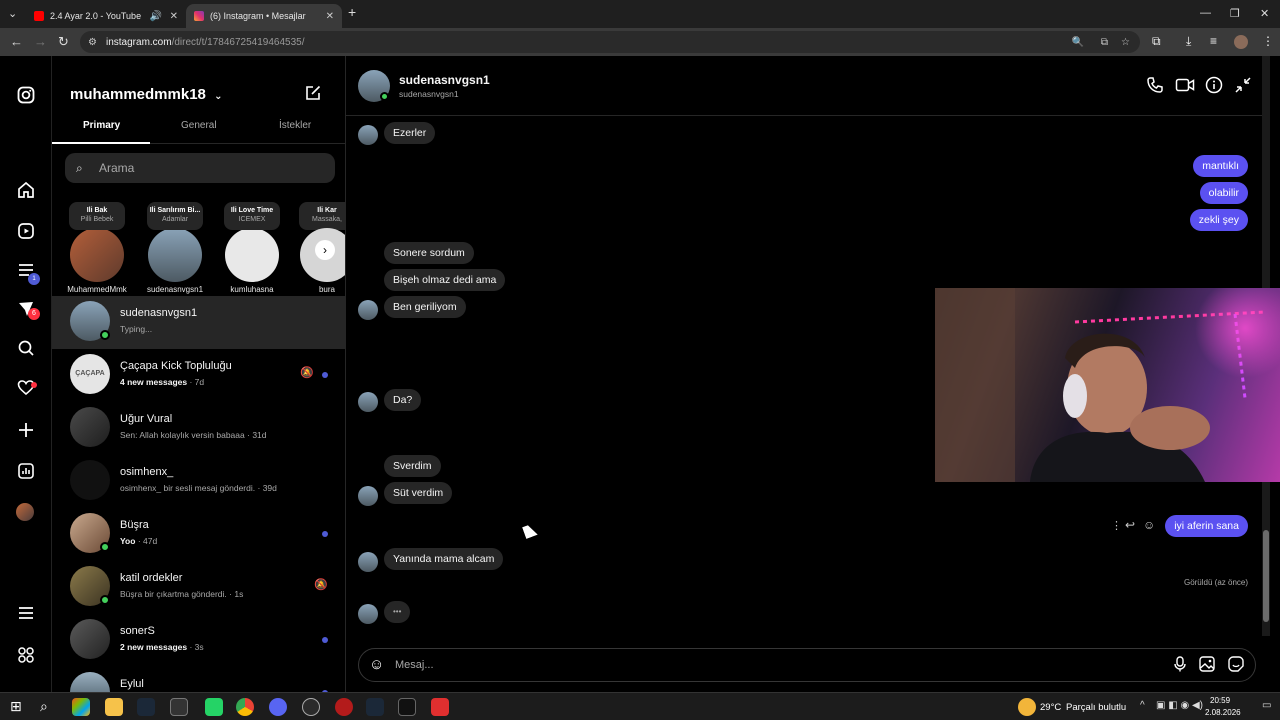 This screenshot has width=1280, height=720. I want to click on message-bubble-received: Ezerler, so click(410, 133).